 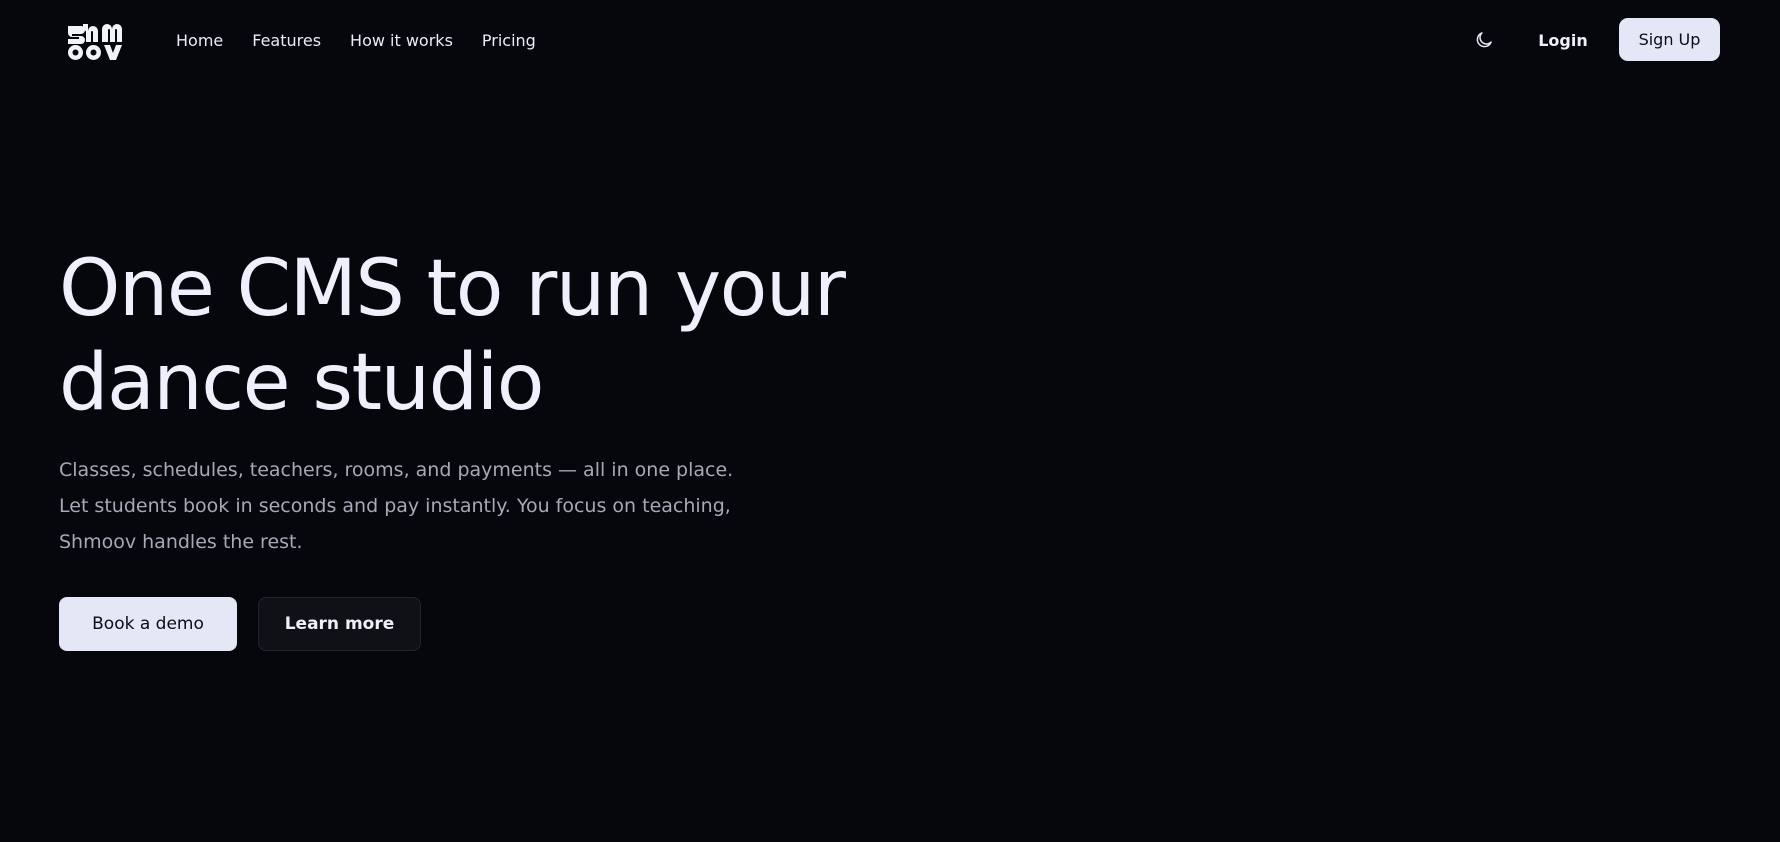 I want to click on nav-links: Home Features How it works Pricing, so click(x=356, y=41).